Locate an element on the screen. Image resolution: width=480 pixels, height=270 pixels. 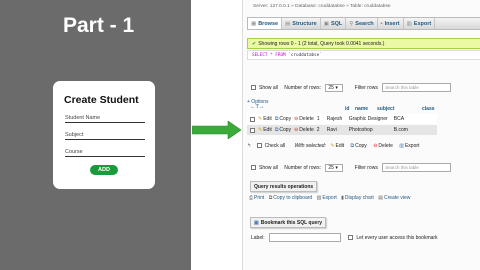
display-chart-link: ▮Display chart is located at coordinates (357, 198).